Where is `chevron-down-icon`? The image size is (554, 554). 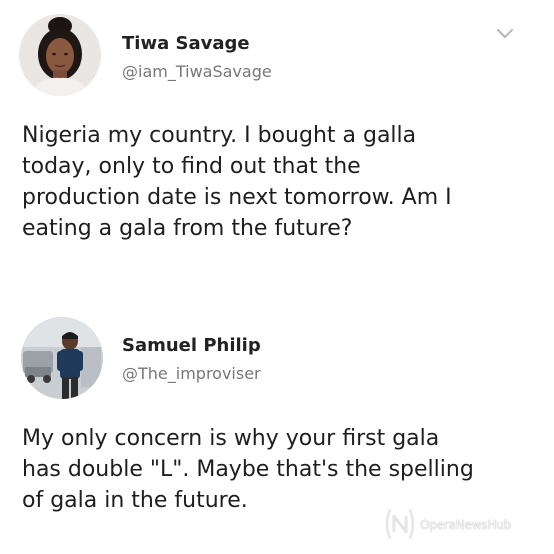 chevron-down-icon is located at coordinates (505, 34).